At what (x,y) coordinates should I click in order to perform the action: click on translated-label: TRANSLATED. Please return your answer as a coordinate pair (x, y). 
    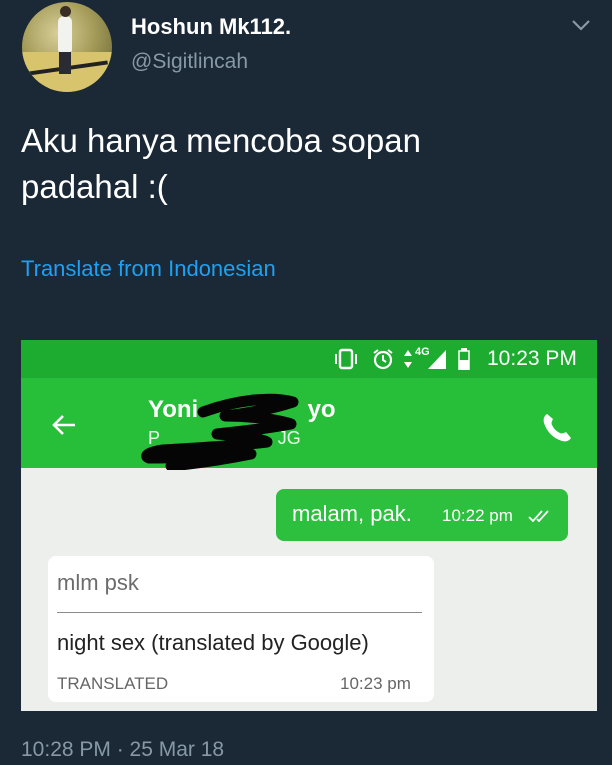
    Looking at the image, I should click on (113, 683).